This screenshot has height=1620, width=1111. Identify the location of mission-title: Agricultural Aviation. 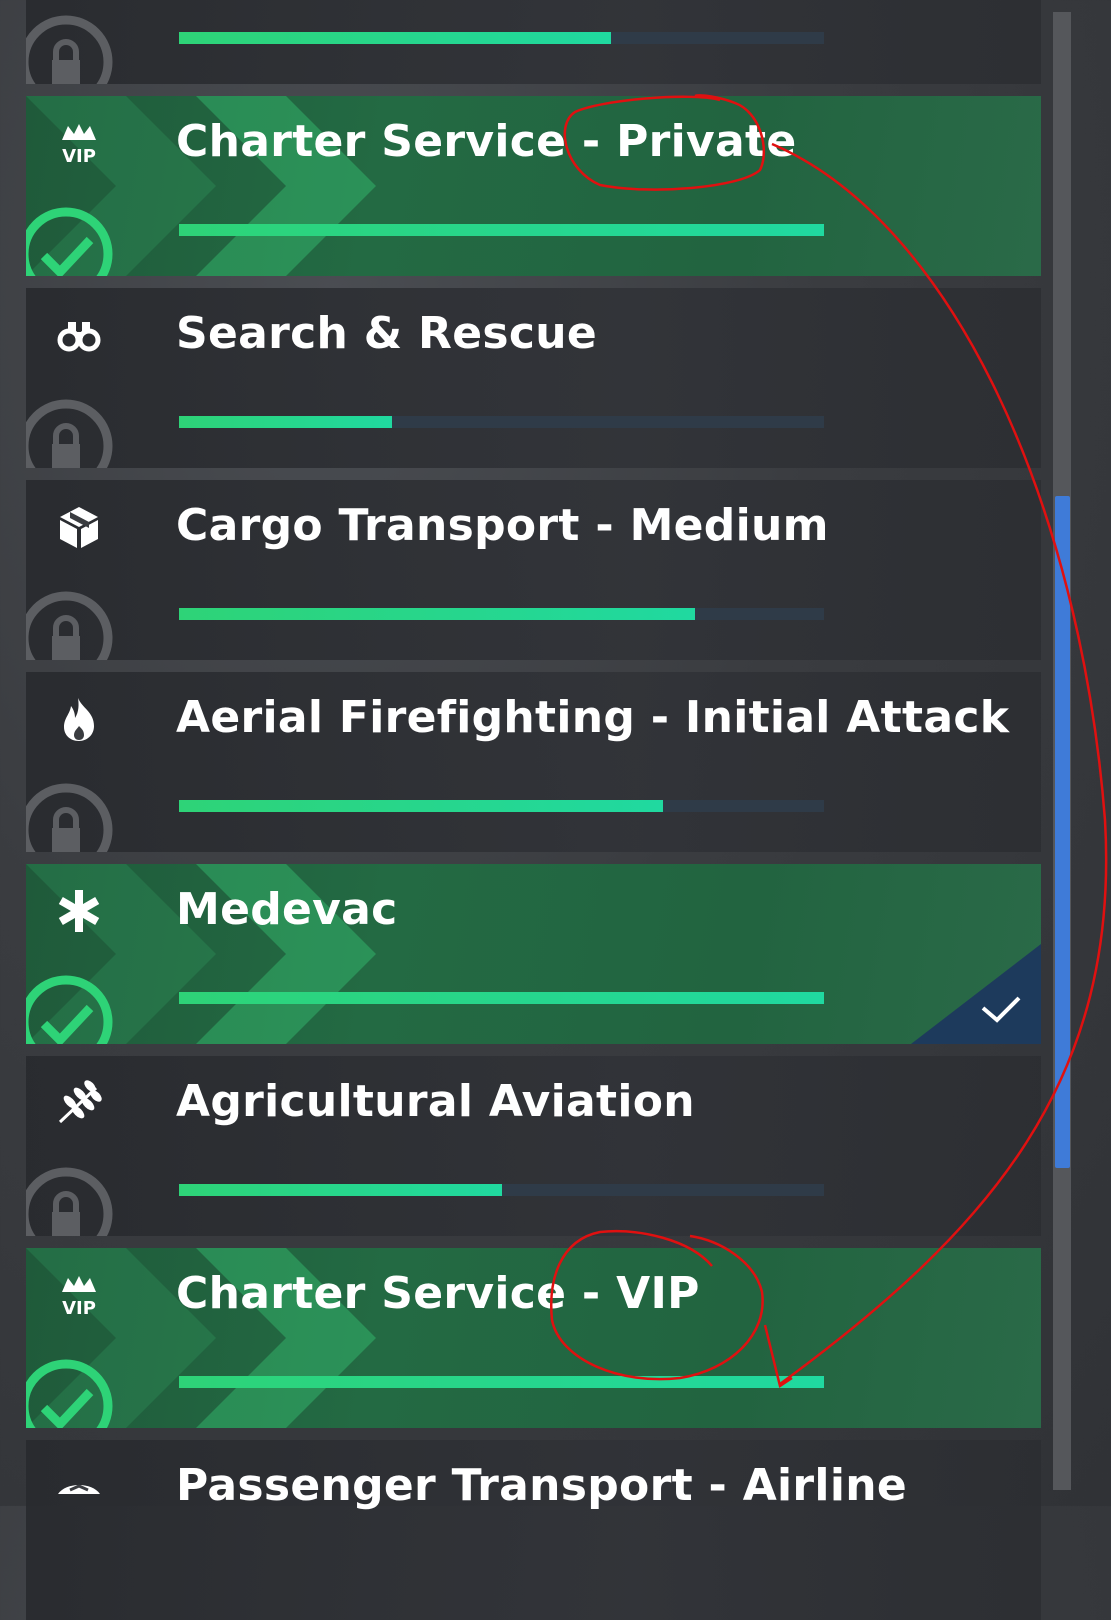
(435, 1101).